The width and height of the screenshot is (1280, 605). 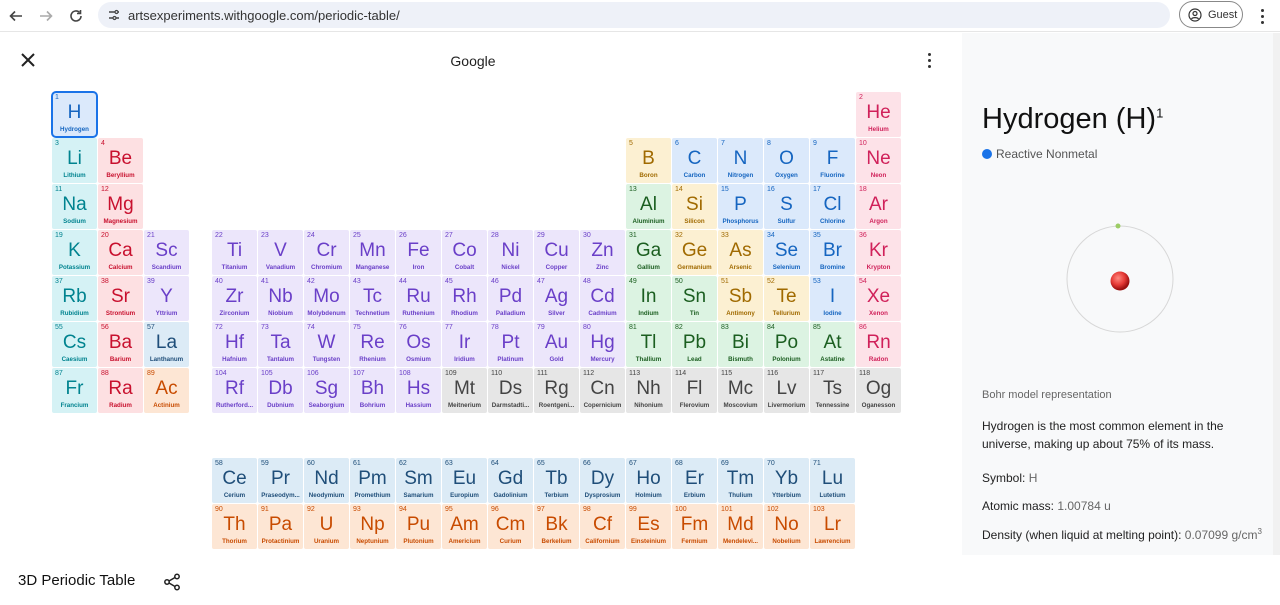 What do you see at coordinates (878, 298) in the screenshot?
I see `element-cell-xe: 54 Xe Xenon` at bounding box center [878, 298].